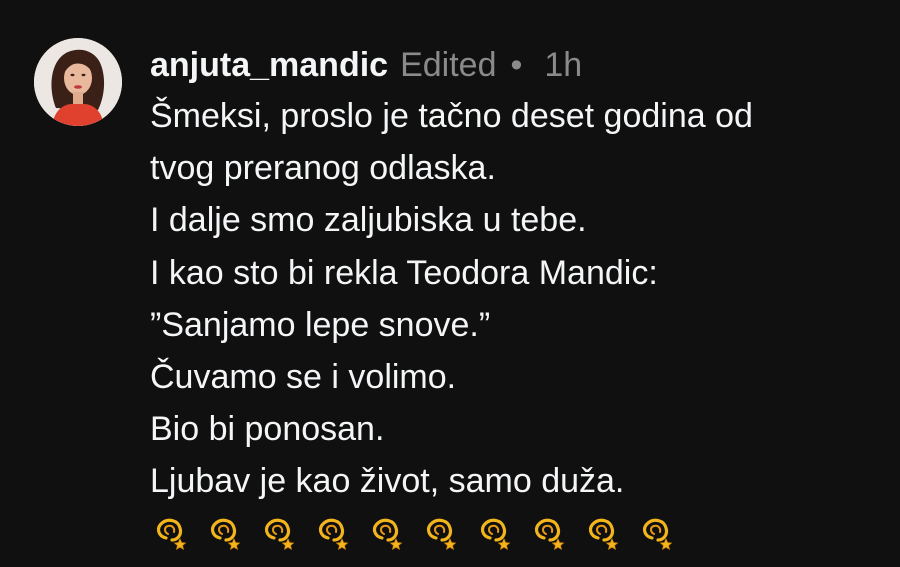  I want to click on comment-line: I dalje smo zaljubiska u tebe., so click(368, 220).